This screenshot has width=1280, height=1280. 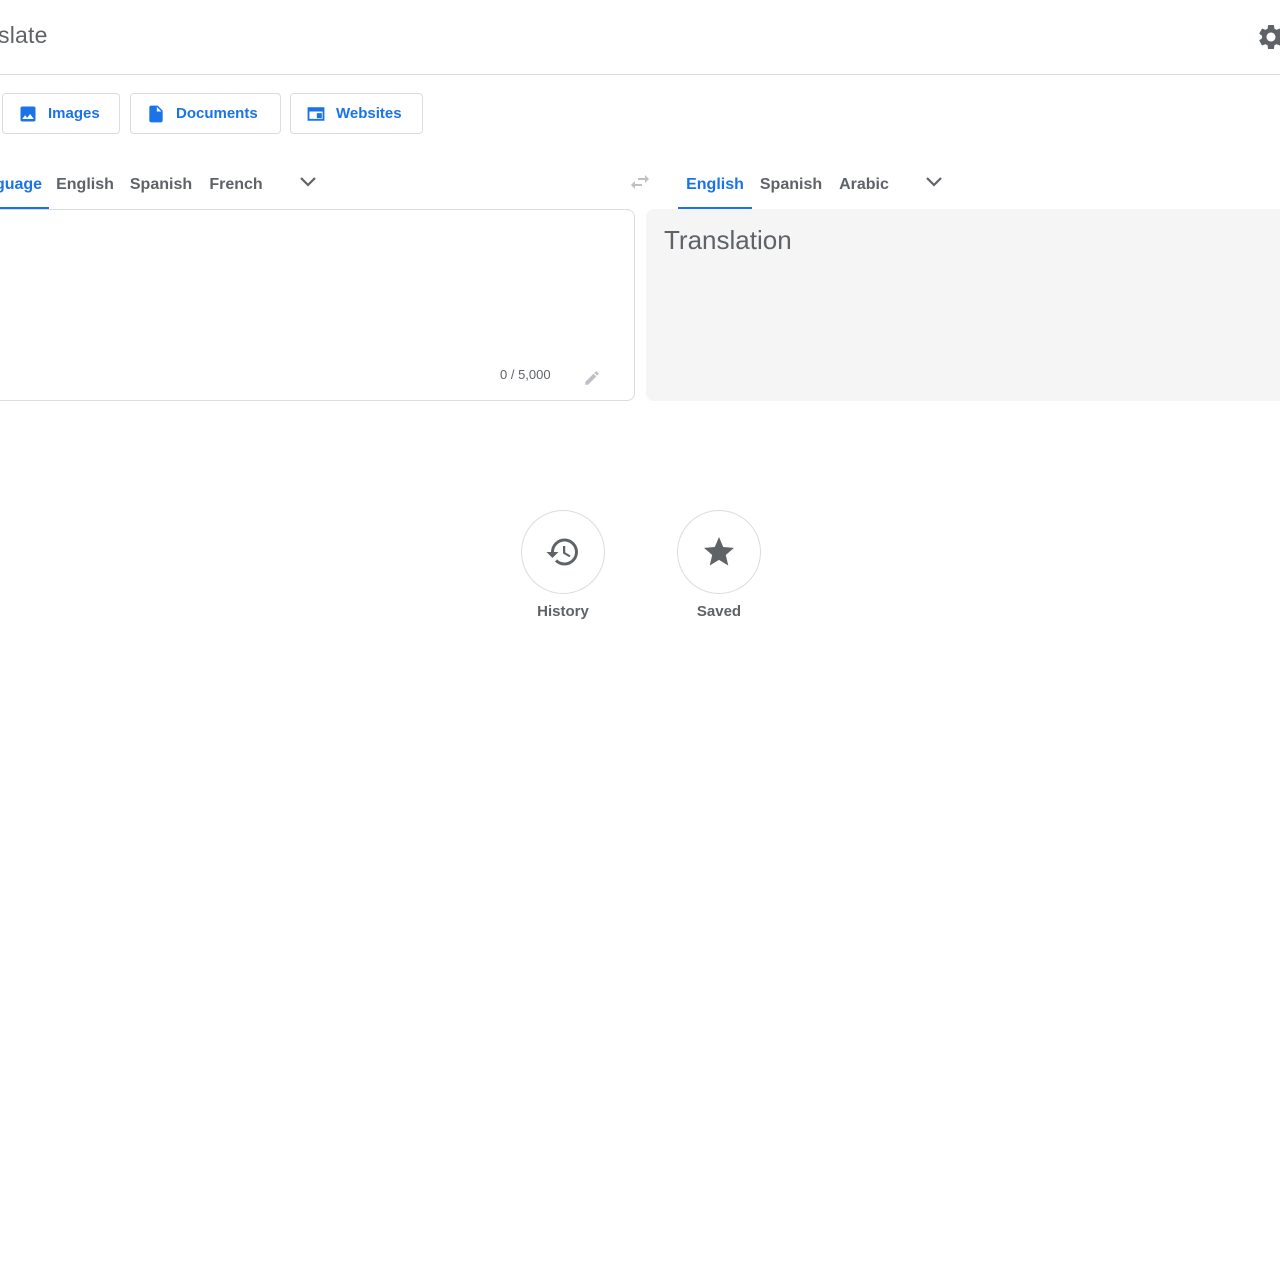 I want to click on images-button: Images, so click(x=61, y=113).